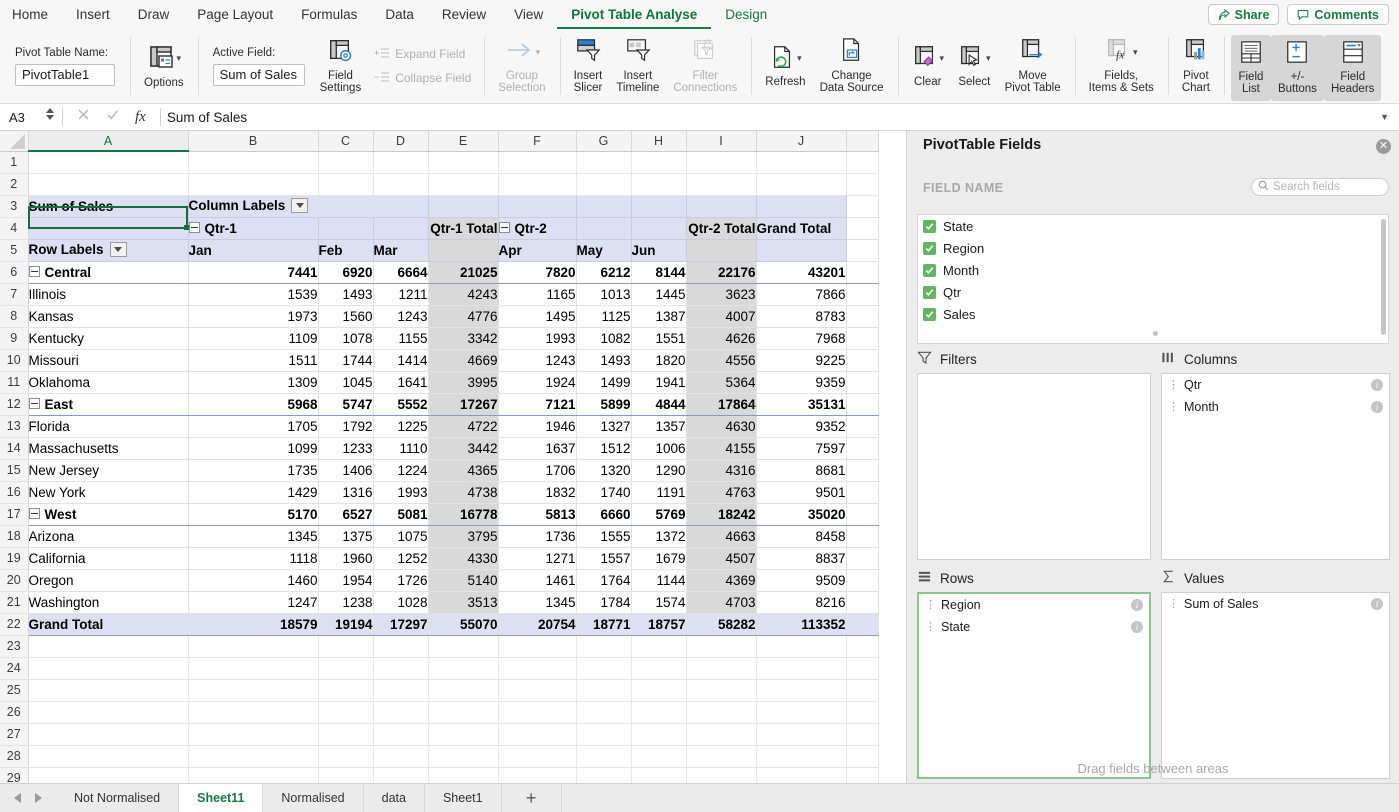 The width and height of the screenshot is (1399, 812). I want to click on cell-a25, so click(108, 690).